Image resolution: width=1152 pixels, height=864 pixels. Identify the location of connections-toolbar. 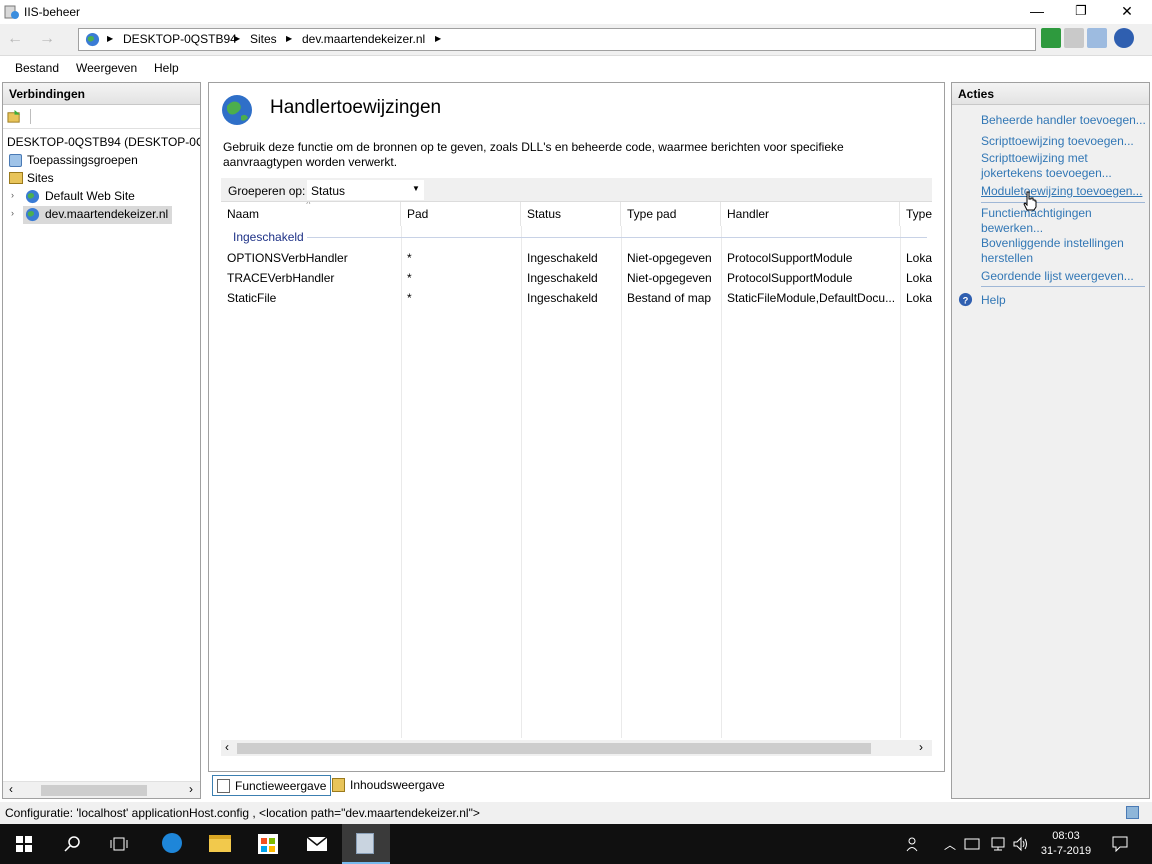
(101, 117).